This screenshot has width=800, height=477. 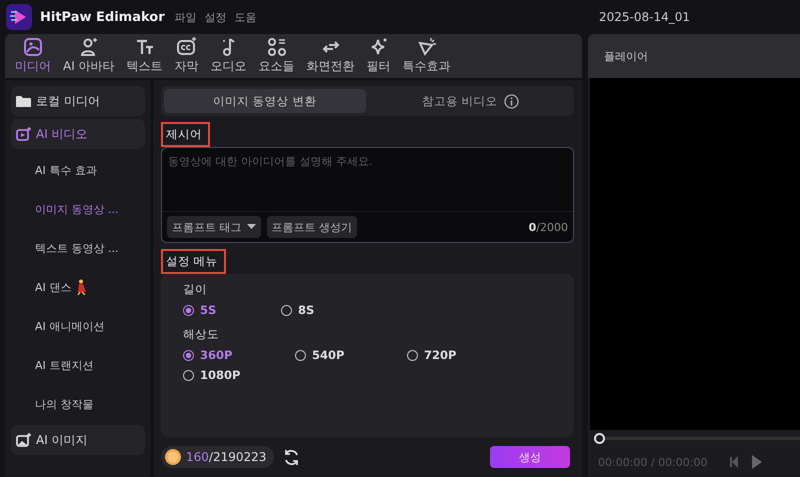 What do you see at coordinates (431, 355) in the screenshot?
I see `radio-option: 720P` at bounding box center [431, 355].